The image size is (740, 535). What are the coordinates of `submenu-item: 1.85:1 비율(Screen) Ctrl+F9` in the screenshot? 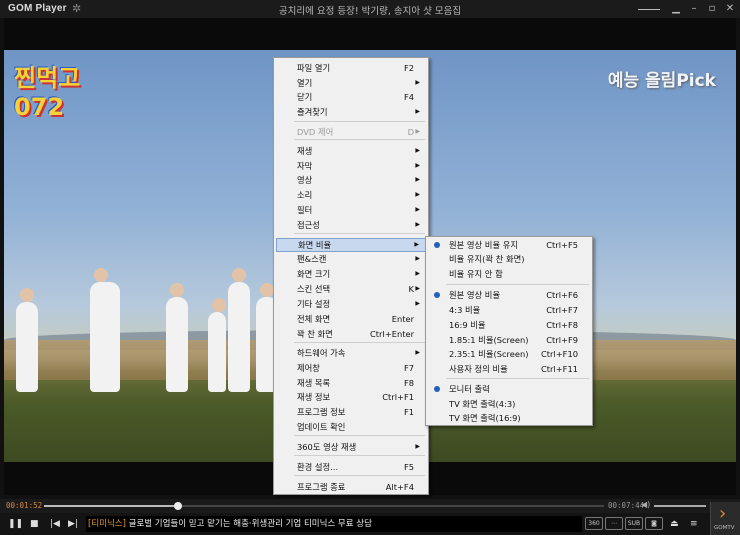 It's located at (509, 340).